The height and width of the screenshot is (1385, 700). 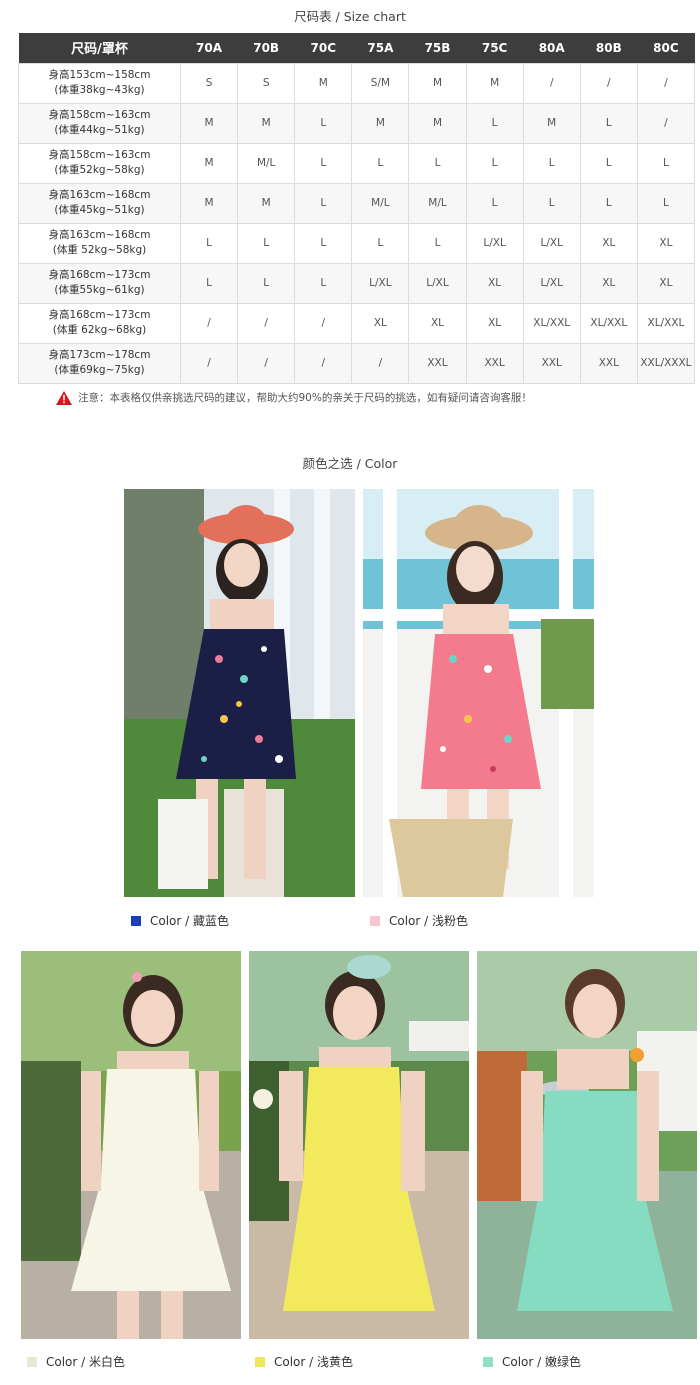 I want to click on table-cell: M/L, so click(x=380, y=203).